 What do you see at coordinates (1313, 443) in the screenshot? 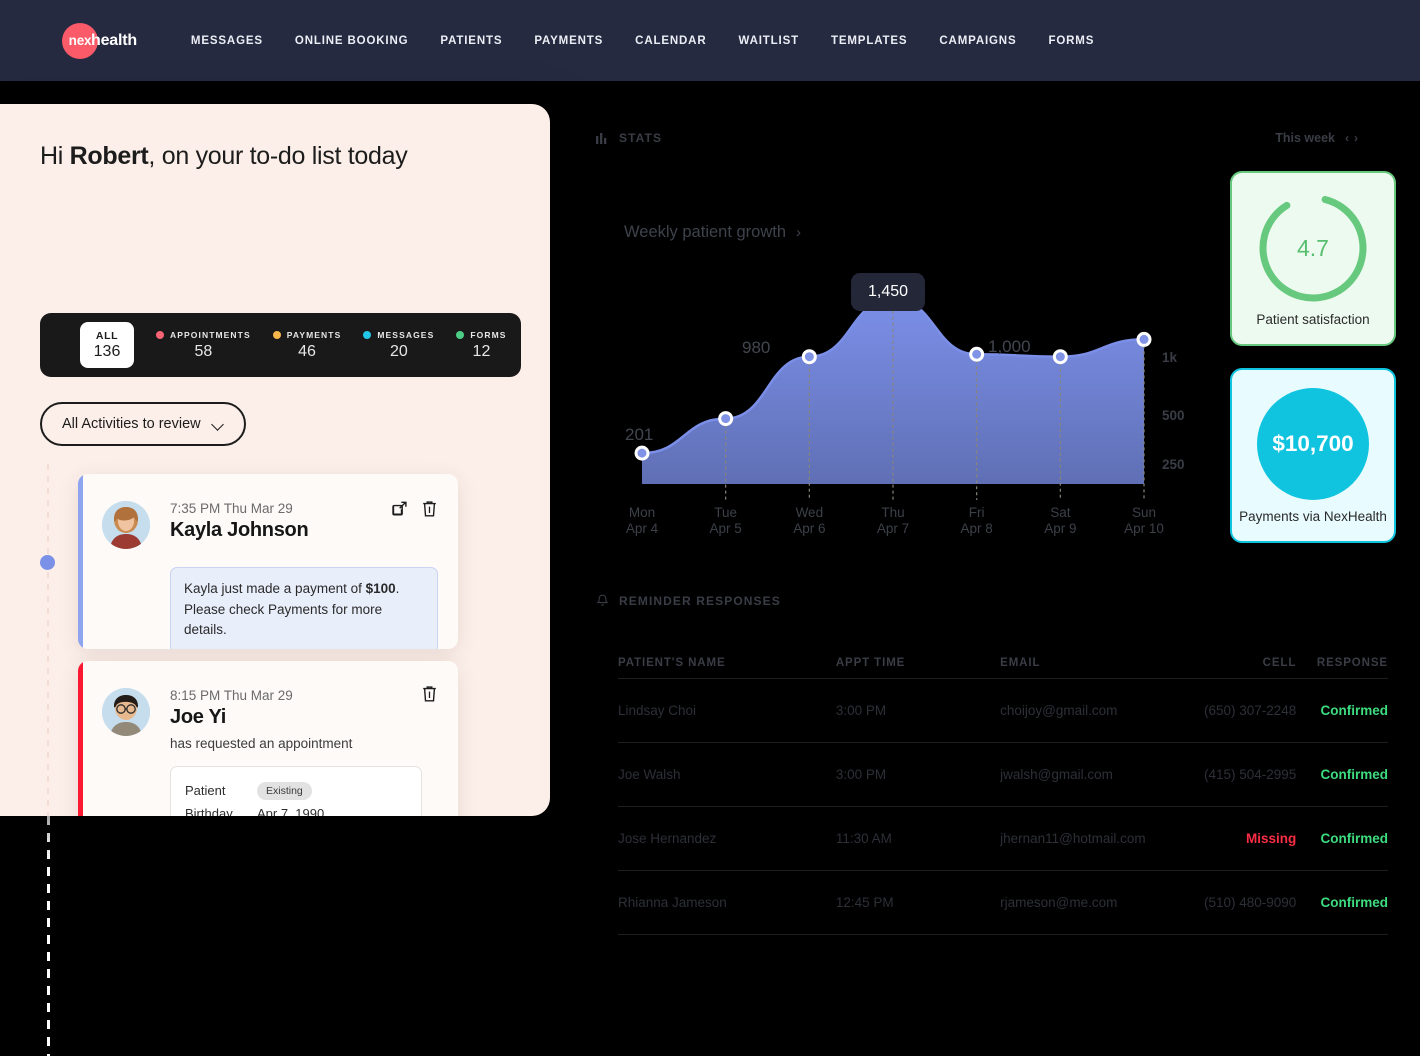
I see `payments-value: $10,700` at bounding box center [1313, 443].